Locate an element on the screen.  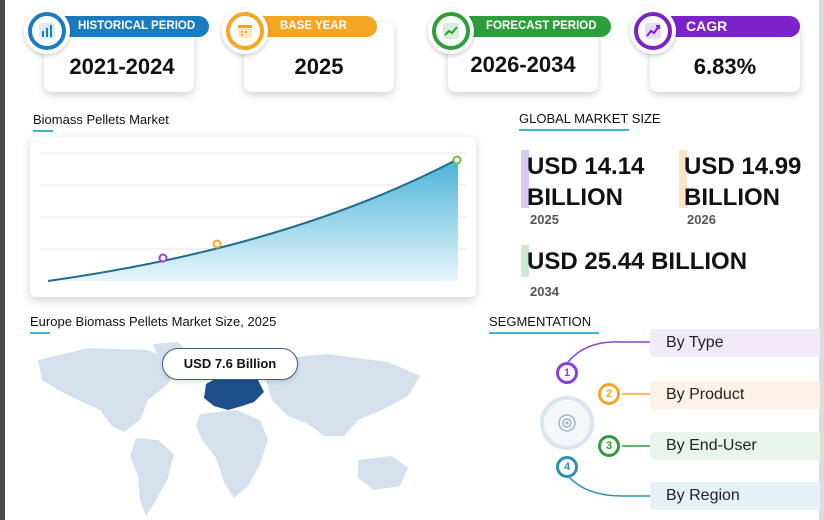
forecast-period-badge is located at coordinates (451, 31).